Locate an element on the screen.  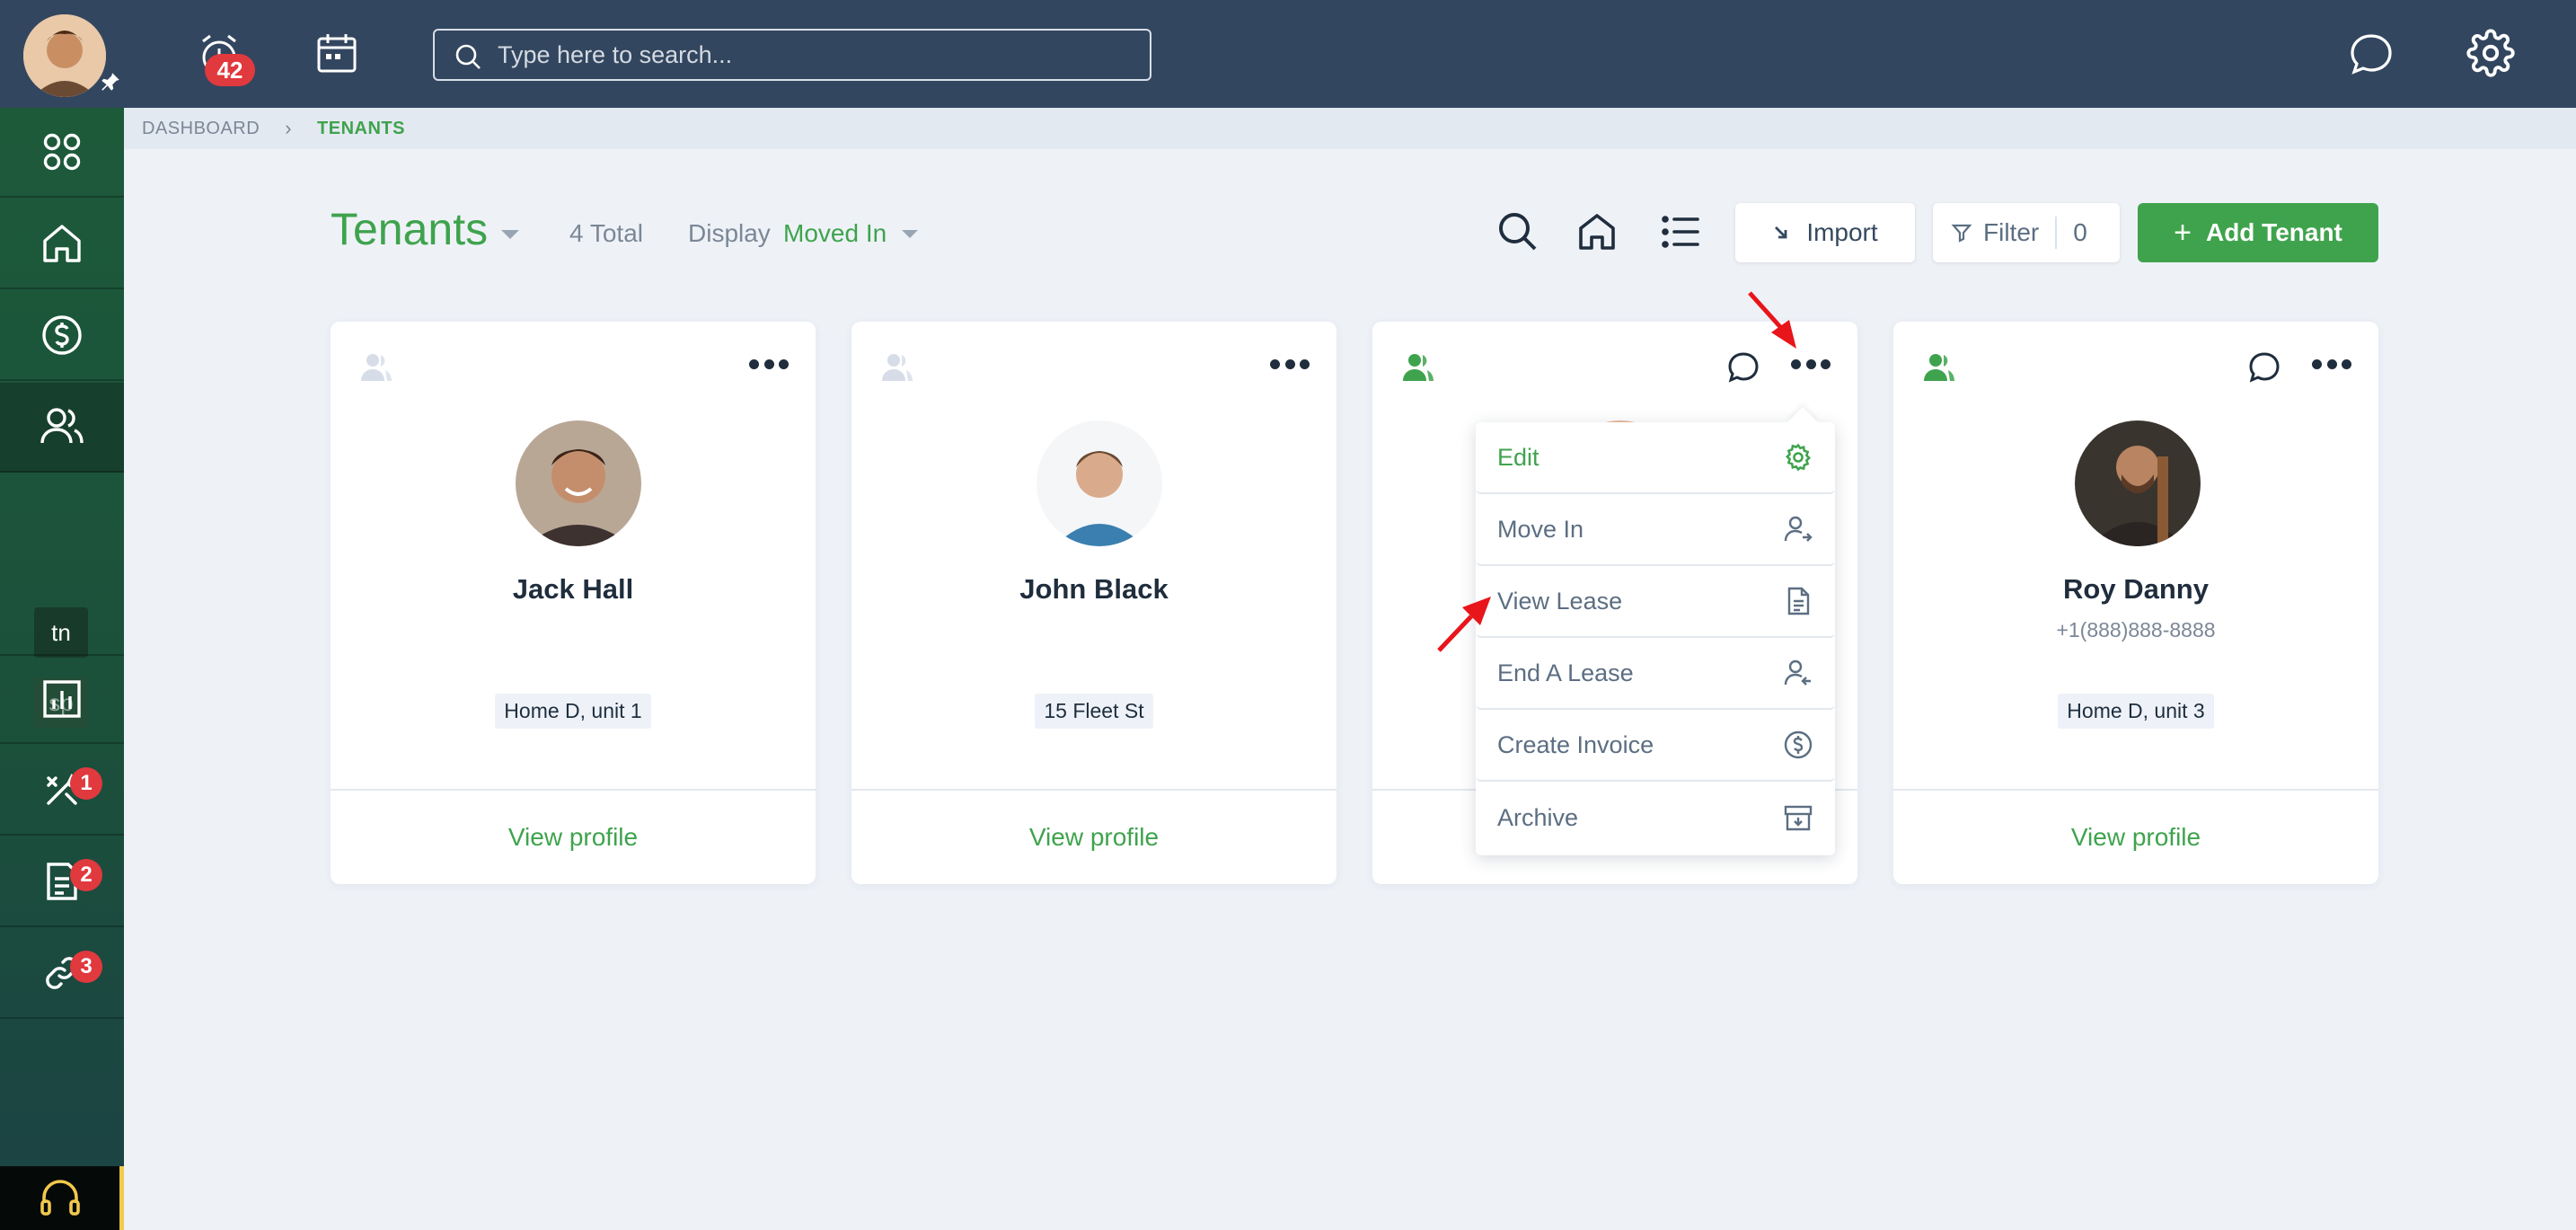
tenant-card: John Black 15 Fleet St View profile is located at coordinates (1094, 603).